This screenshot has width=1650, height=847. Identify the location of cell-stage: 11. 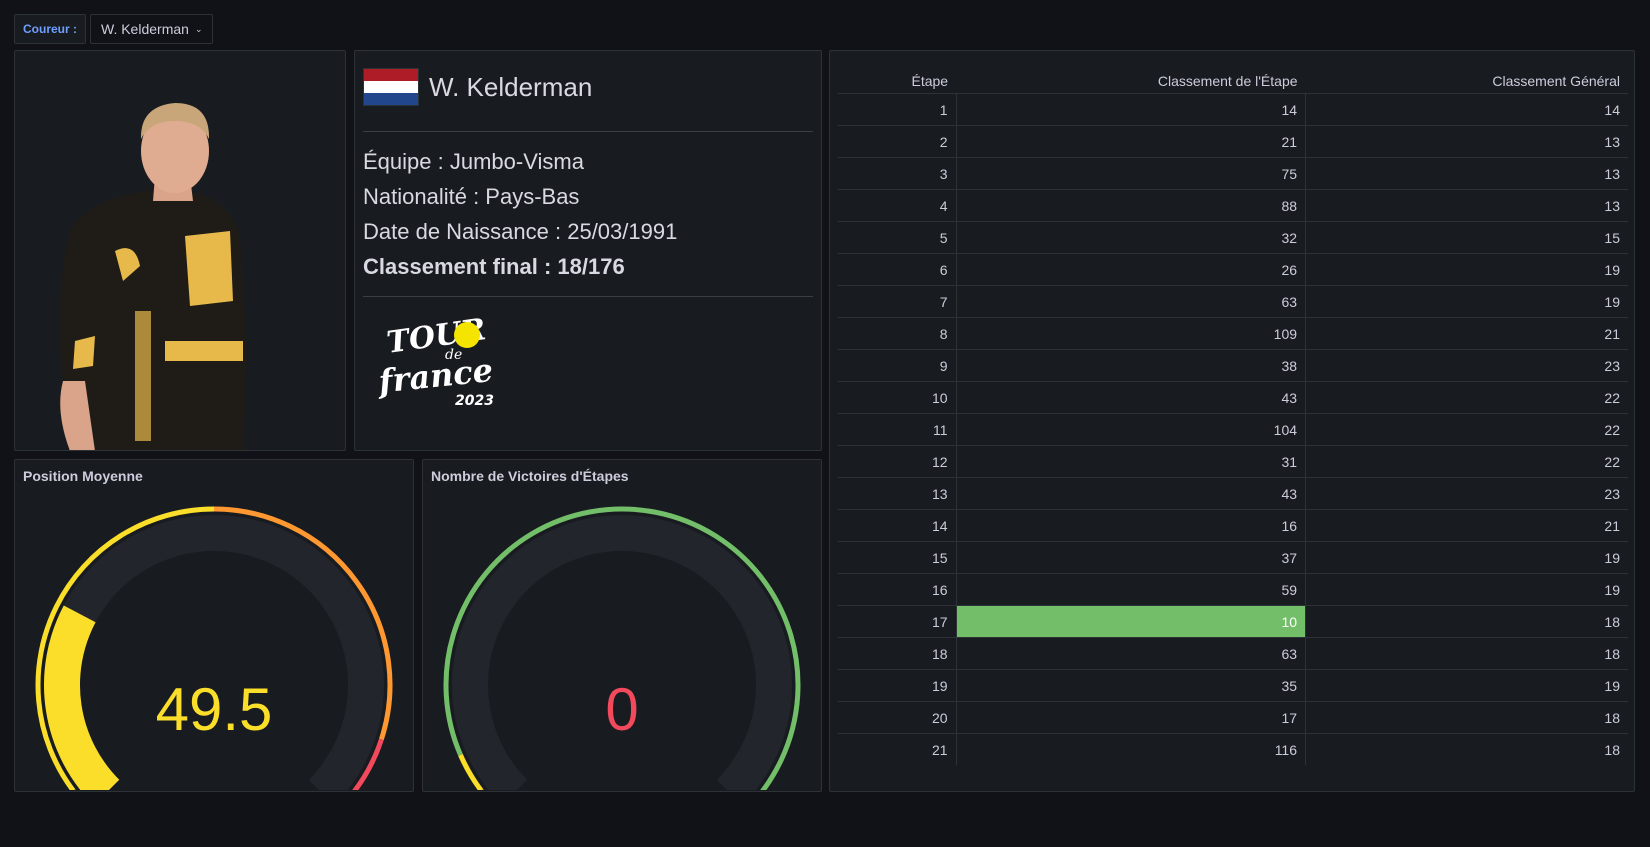
(897, 429).